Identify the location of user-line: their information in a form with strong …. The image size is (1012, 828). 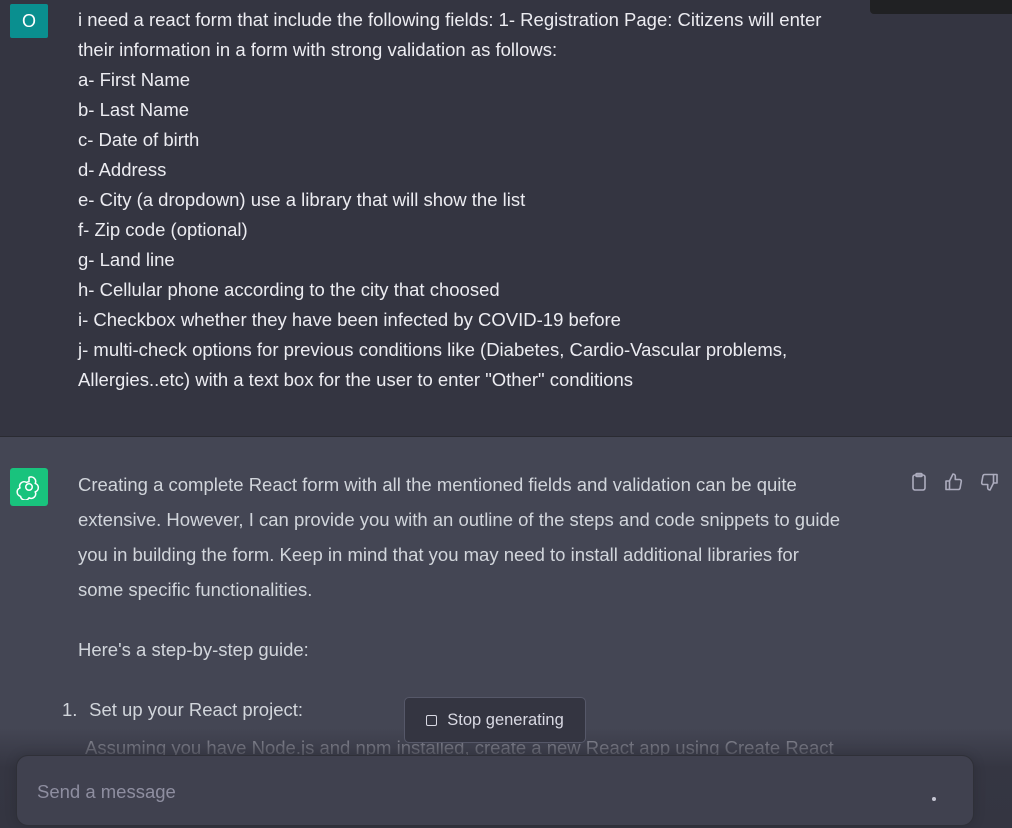
(318, 49).